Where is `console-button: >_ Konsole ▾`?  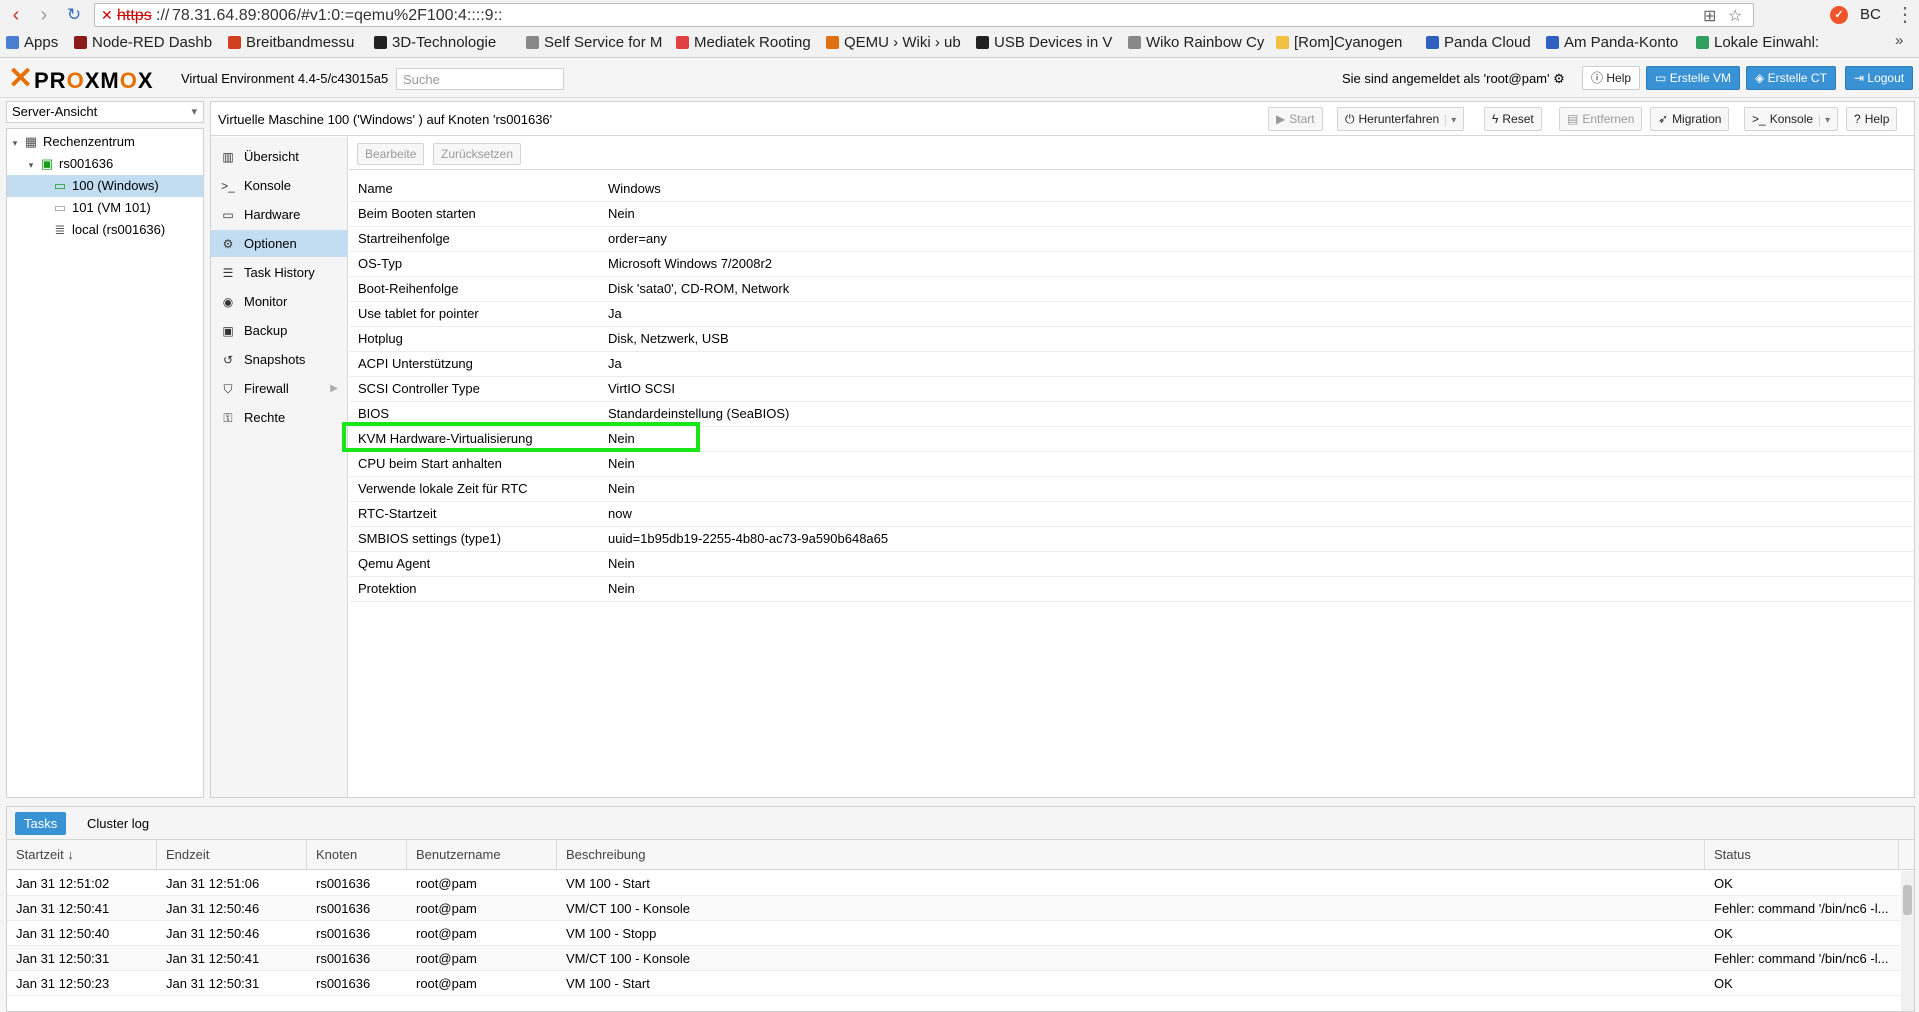 console-button: >_ Konsole ▾ is located at coordinates (1791, 119).